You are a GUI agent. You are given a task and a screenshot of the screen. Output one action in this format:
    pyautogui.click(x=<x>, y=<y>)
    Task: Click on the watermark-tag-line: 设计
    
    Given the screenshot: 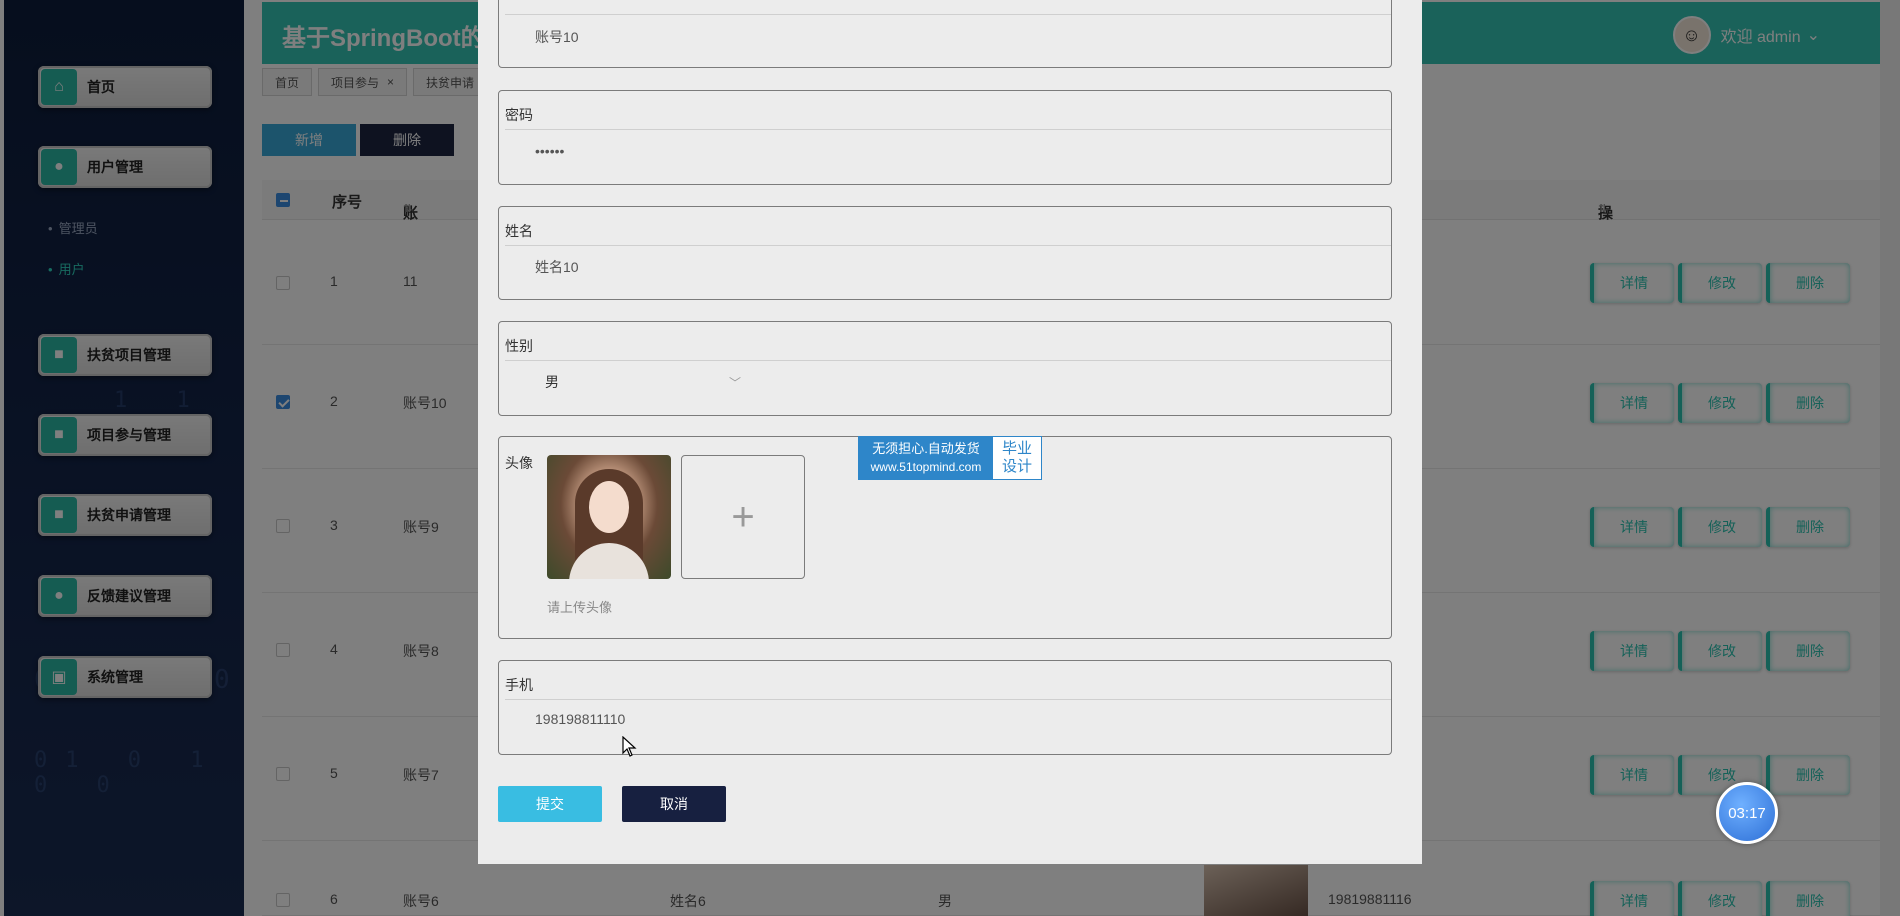 What is the action you would take?
    pyautogui.click(x=1016, y=466)
    